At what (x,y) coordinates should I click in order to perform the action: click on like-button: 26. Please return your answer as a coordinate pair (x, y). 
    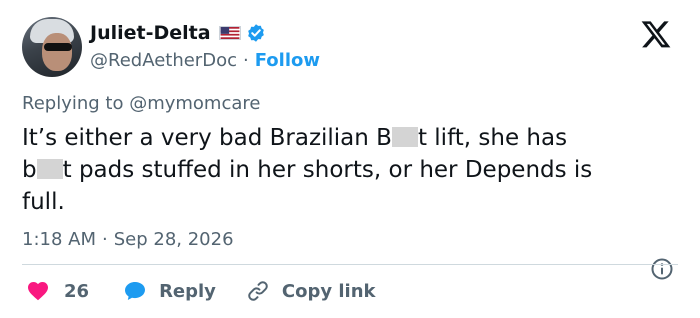
    Looking at the image, I should click on (57, 291).